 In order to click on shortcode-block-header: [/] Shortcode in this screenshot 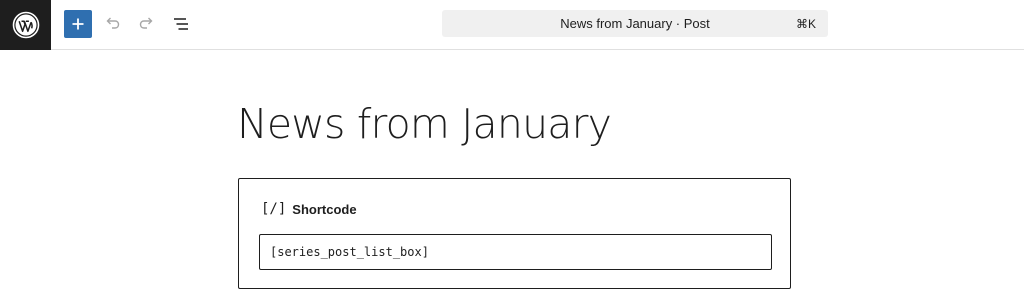, I will do `click(309, 209)`.